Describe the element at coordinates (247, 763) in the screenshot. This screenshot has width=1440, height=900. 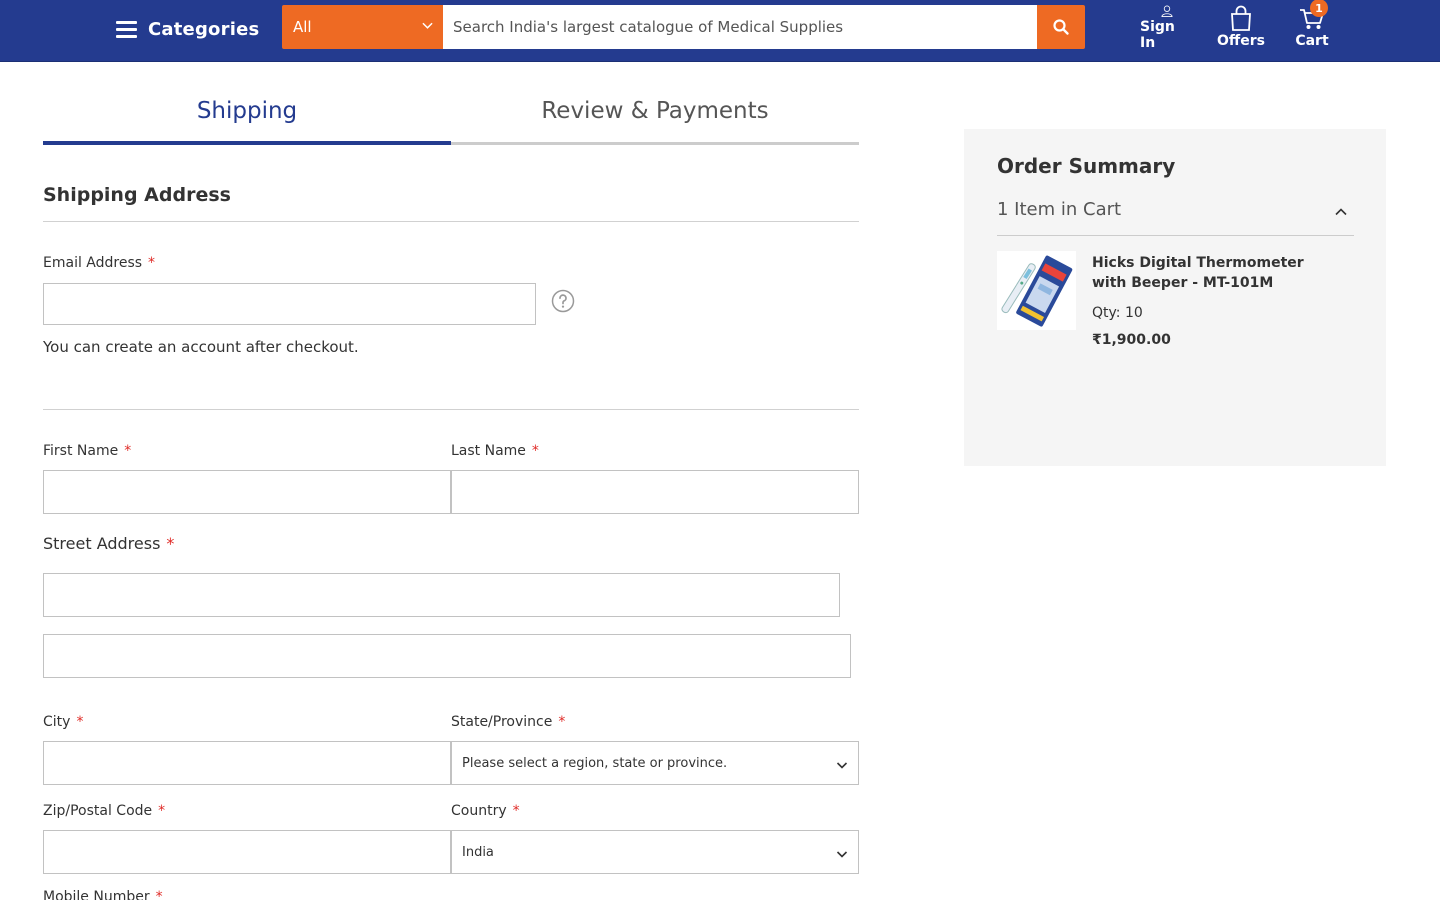
I see `city-field` at that location.